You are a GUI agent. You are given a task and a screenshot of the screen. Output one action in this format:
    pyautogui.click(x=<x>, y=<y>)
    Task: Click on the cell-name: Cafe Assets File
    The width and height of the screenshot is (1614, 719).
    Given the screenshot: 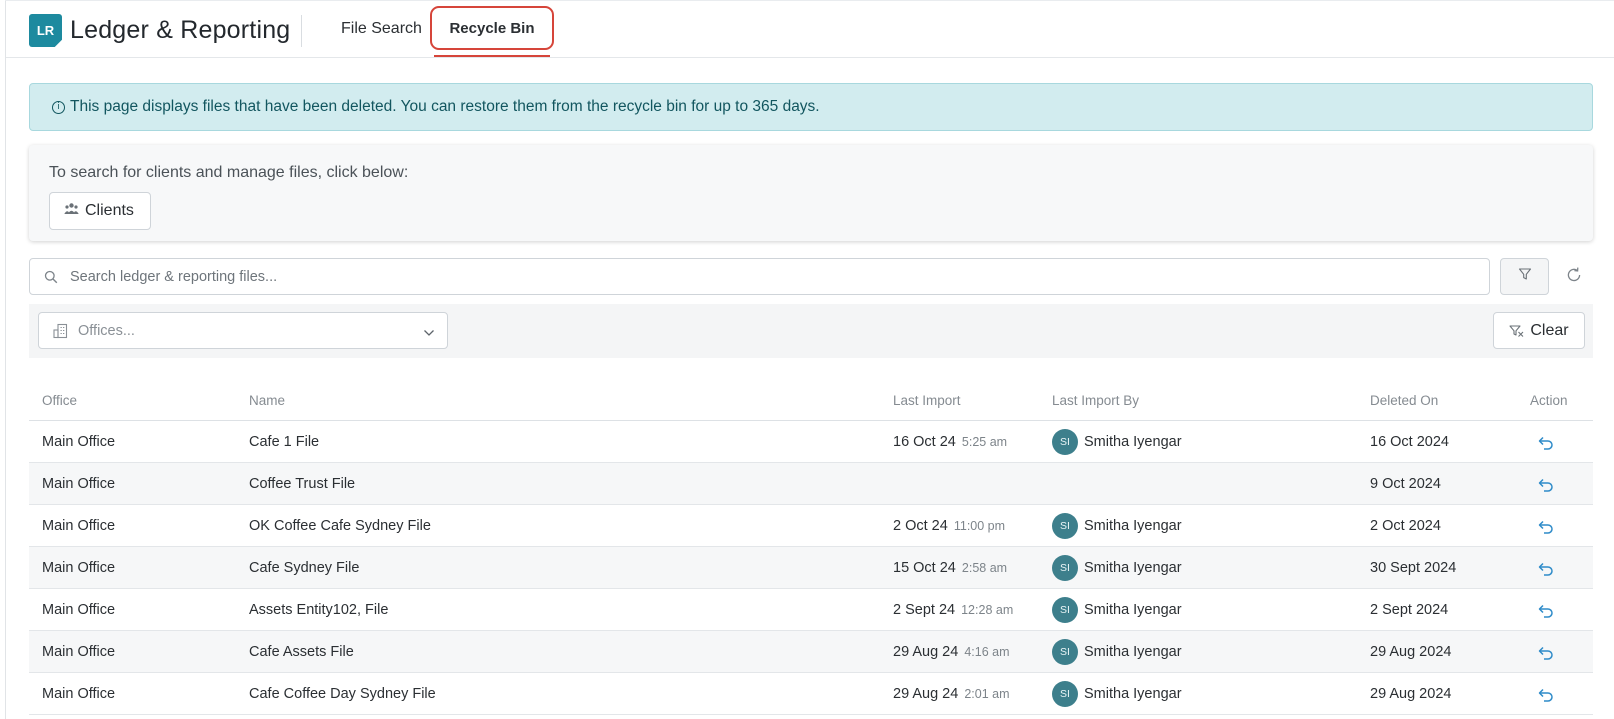 What is the action you would take?
    pyautogui.click(x=301, y=652)
    